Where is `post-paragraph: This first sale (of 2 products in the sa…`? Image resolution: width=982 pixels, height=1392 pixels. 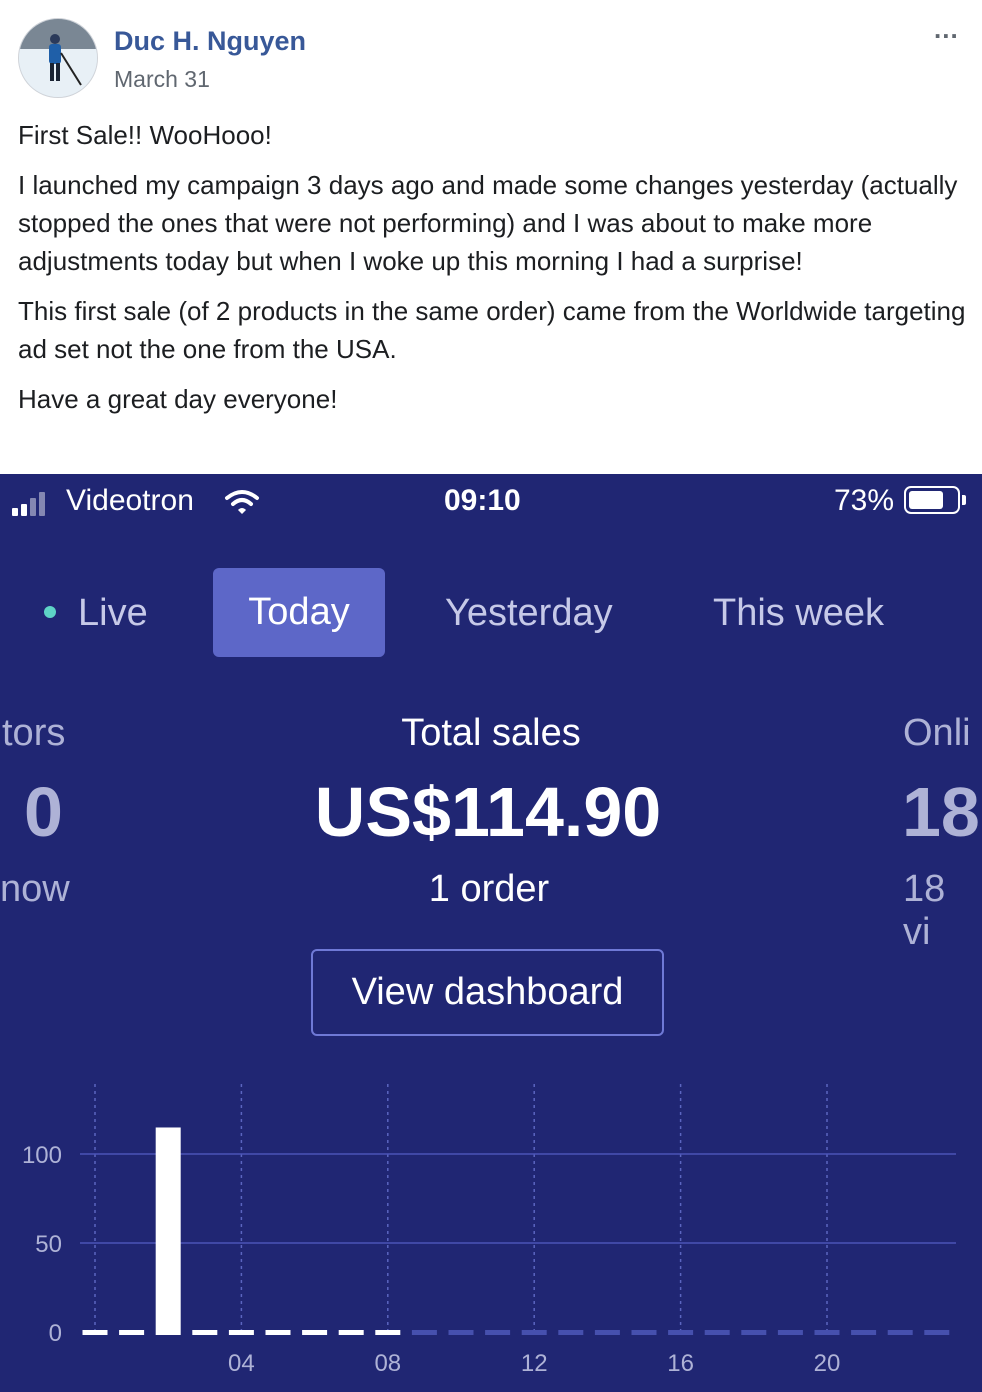 post-paragraph: This first sale (of 2 products in the sa… is located at coordinates (492, 330).